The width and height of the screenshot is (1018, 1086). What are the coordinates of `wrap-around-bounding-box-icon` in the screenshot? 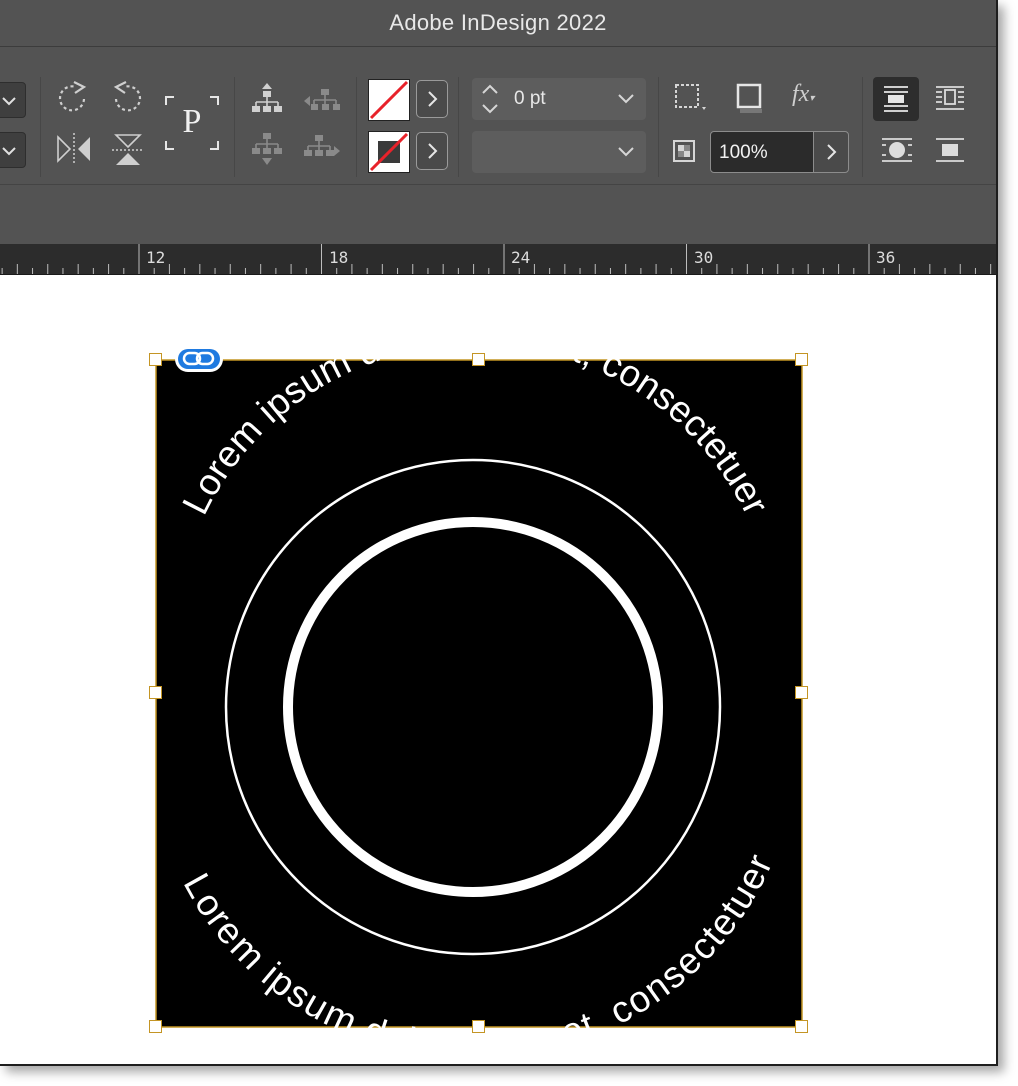 It's located at (950, 99).